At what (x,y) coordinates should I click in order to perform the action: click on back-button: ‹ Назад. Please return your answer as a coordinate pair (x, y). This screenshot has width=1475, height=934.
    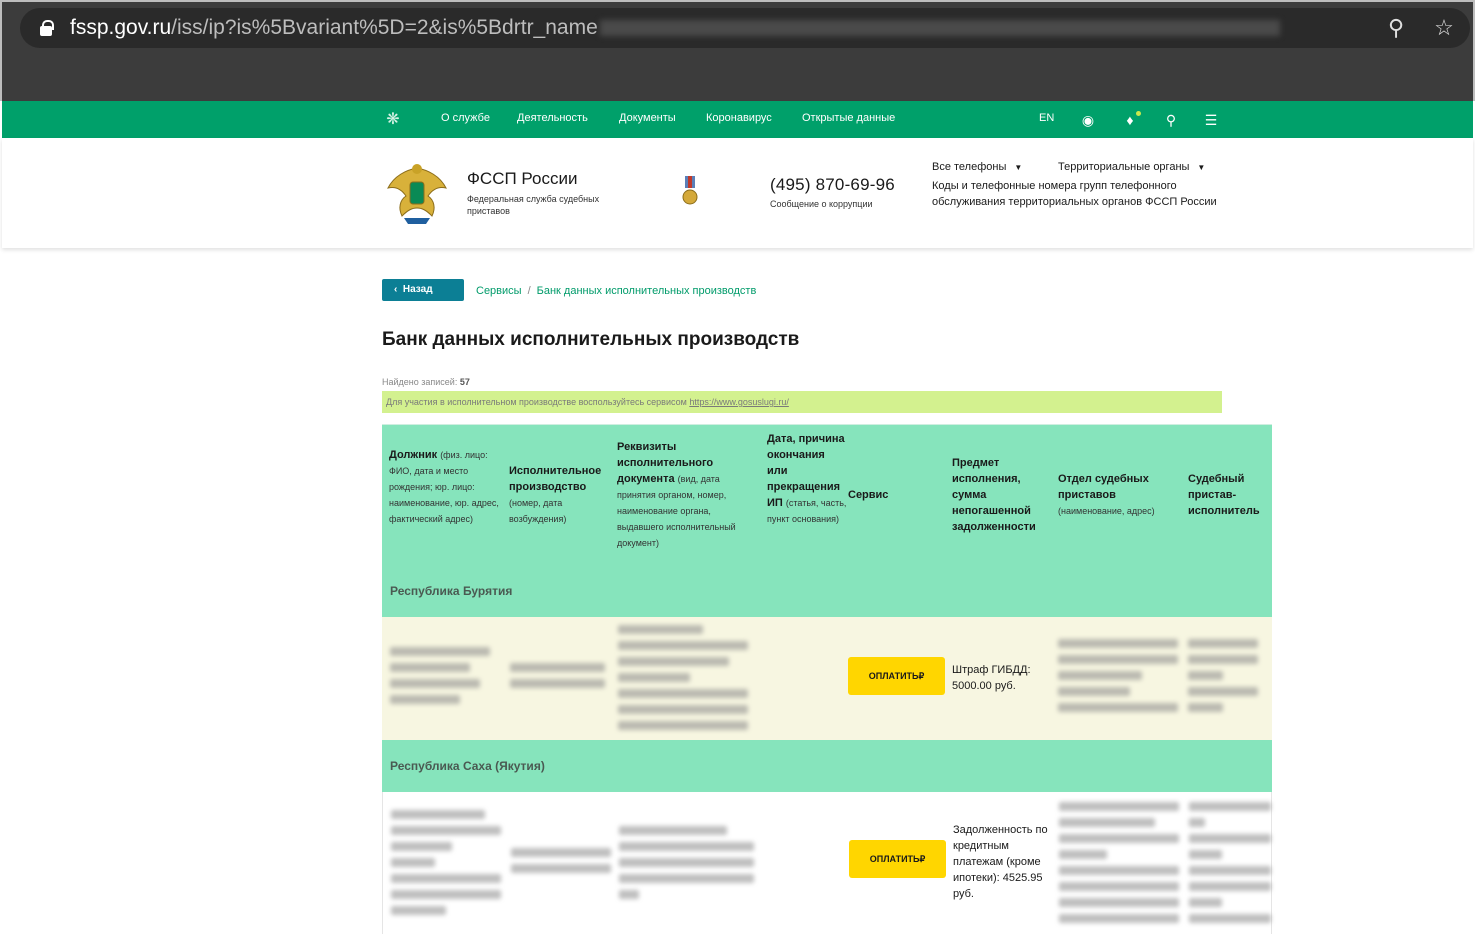
    Looking at the image, I should click on (423, 290).